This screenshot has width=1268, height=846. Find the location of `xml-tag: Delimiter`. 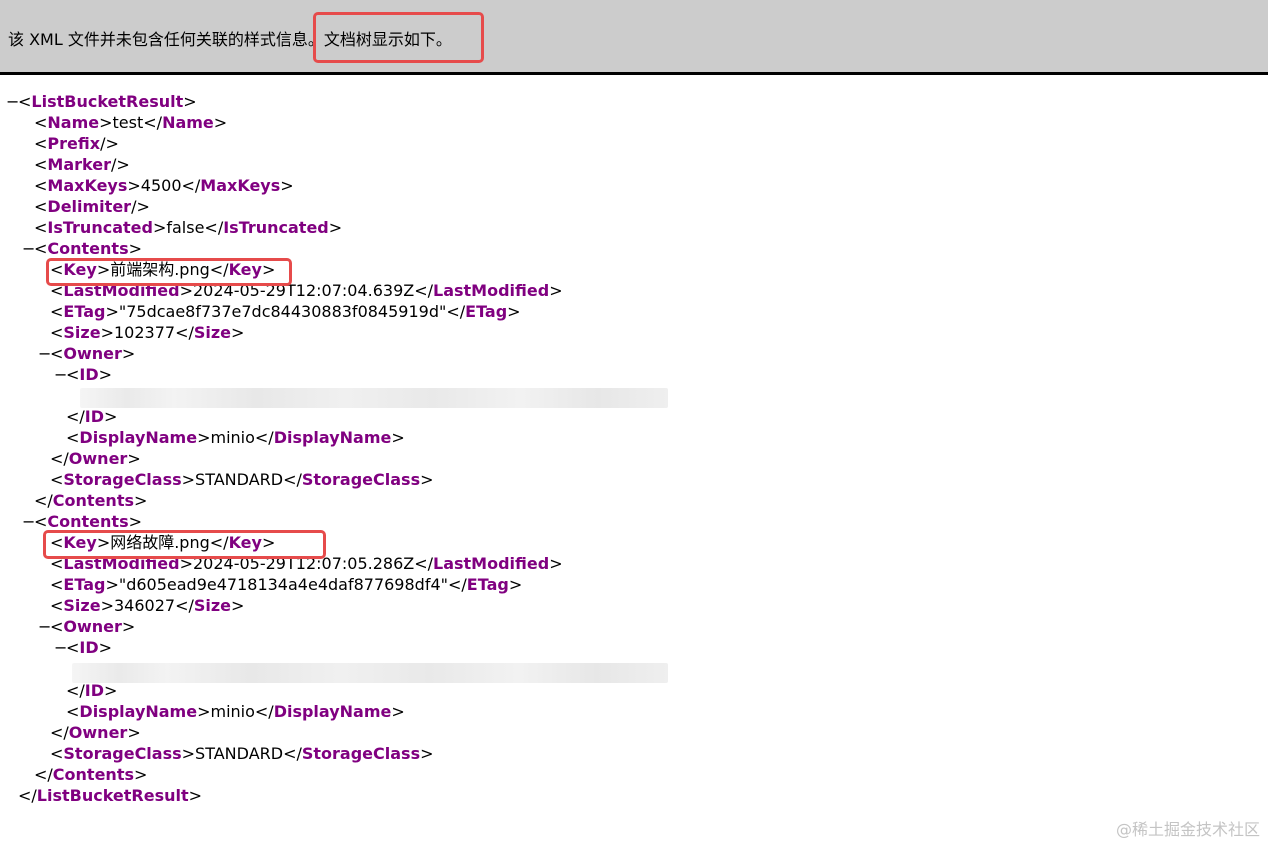

xml-tag: Delimiter is located at coordinates (89, 206).